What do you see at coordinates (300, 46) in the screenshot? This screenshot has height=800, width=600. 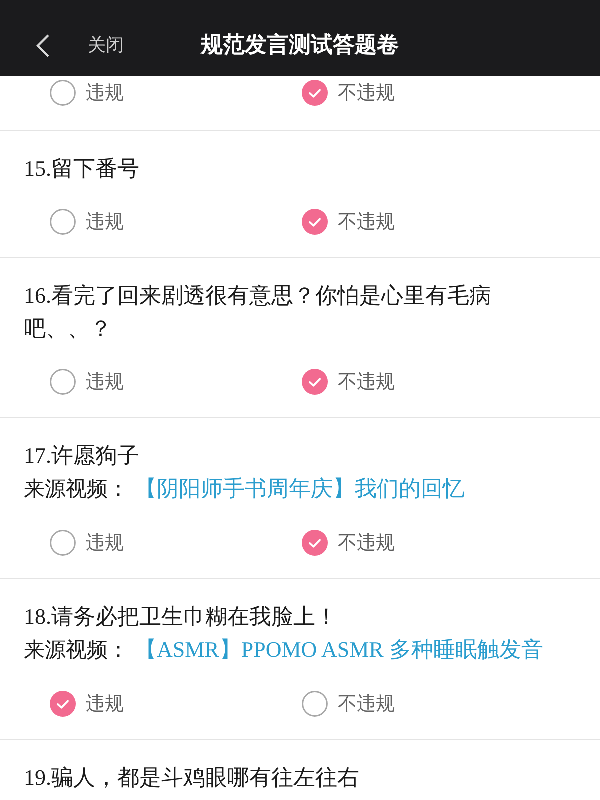 I see `page-title: 规范发言测试答题卷` at bounding box center [300, 46].